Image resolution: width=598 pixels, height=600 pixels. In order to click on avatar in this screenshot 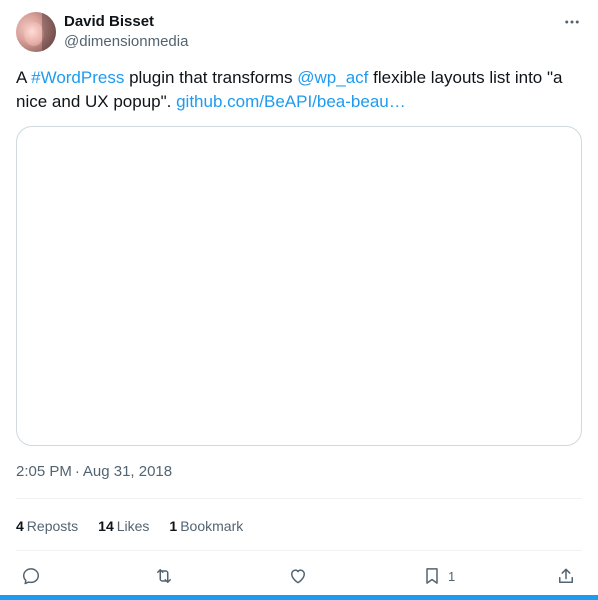, I will do `click(36, 32)`.